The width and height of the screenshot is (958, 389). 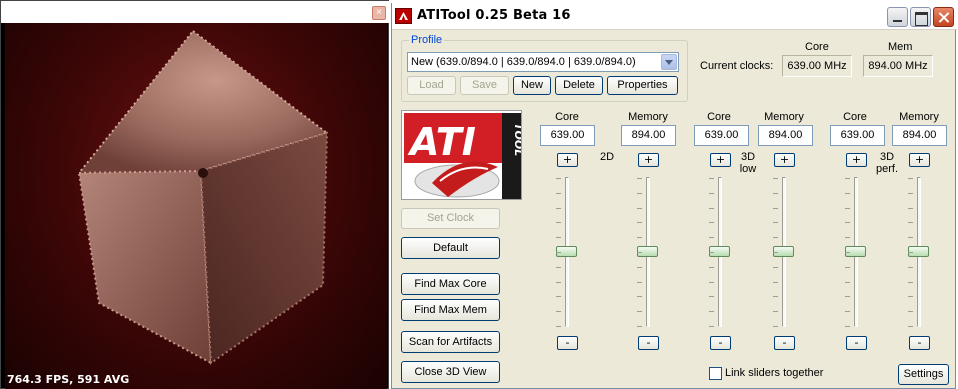 I want to click on close-button, so click(x=943, y=17).